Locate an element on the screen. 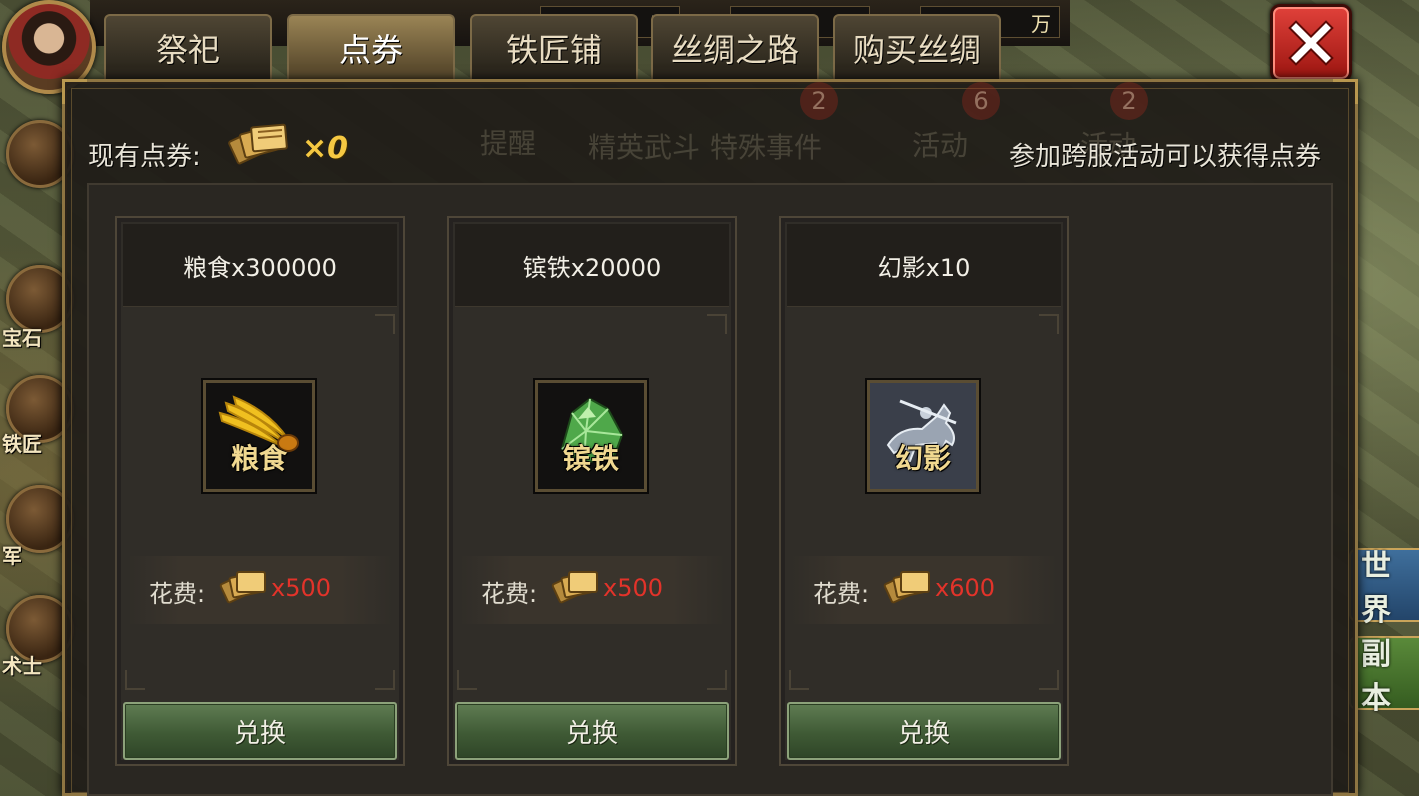 The height and width of the screenshot is (796, 1419). faded-background-label: 活动 is located at coordinates (940, 145).